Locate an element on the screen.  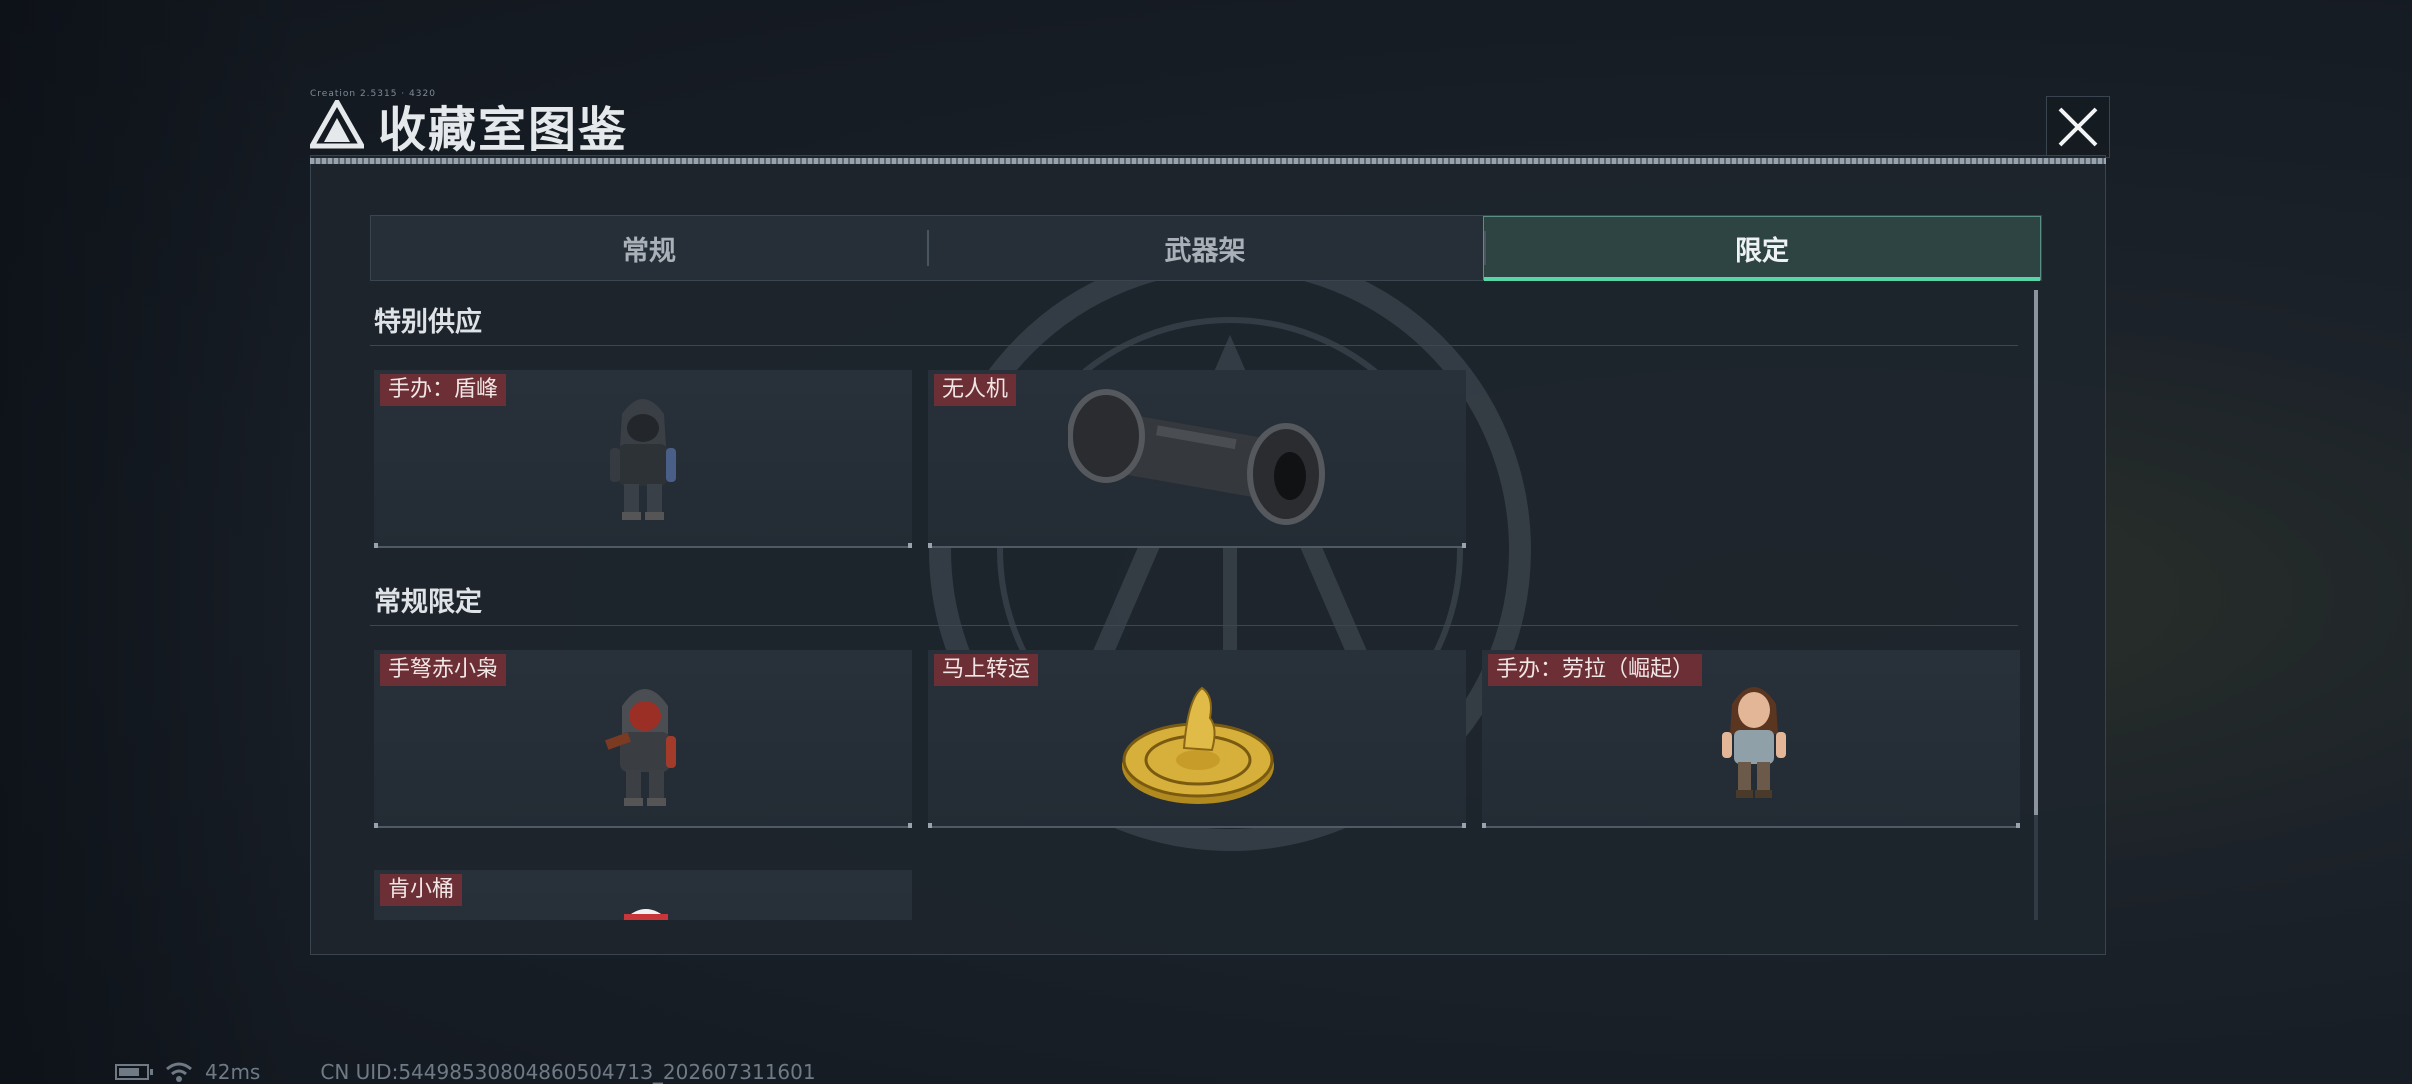
close-icon is located at coordinates (2078, 127).